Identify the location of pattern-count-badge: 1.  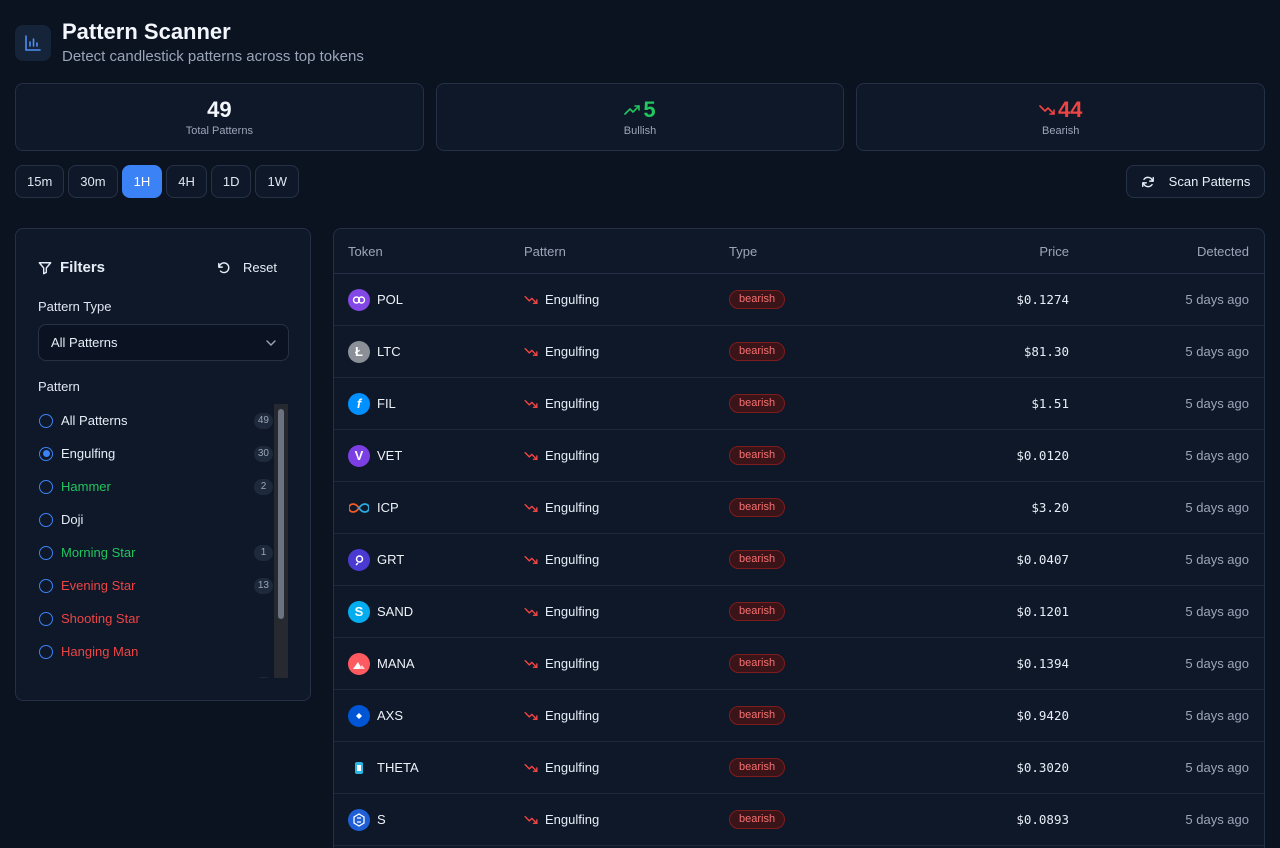
(263, 552).